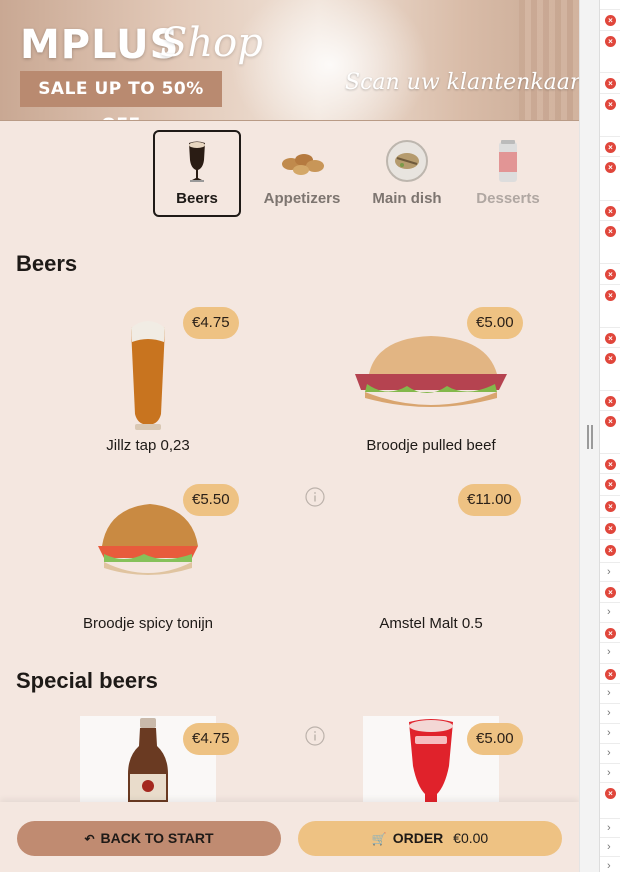 The image size is (620, 872). What do you see at coordinates (148, 445) in the screenshot?
I see `product-name: Jillz tap 0,23` at bounding box center [148, 445].